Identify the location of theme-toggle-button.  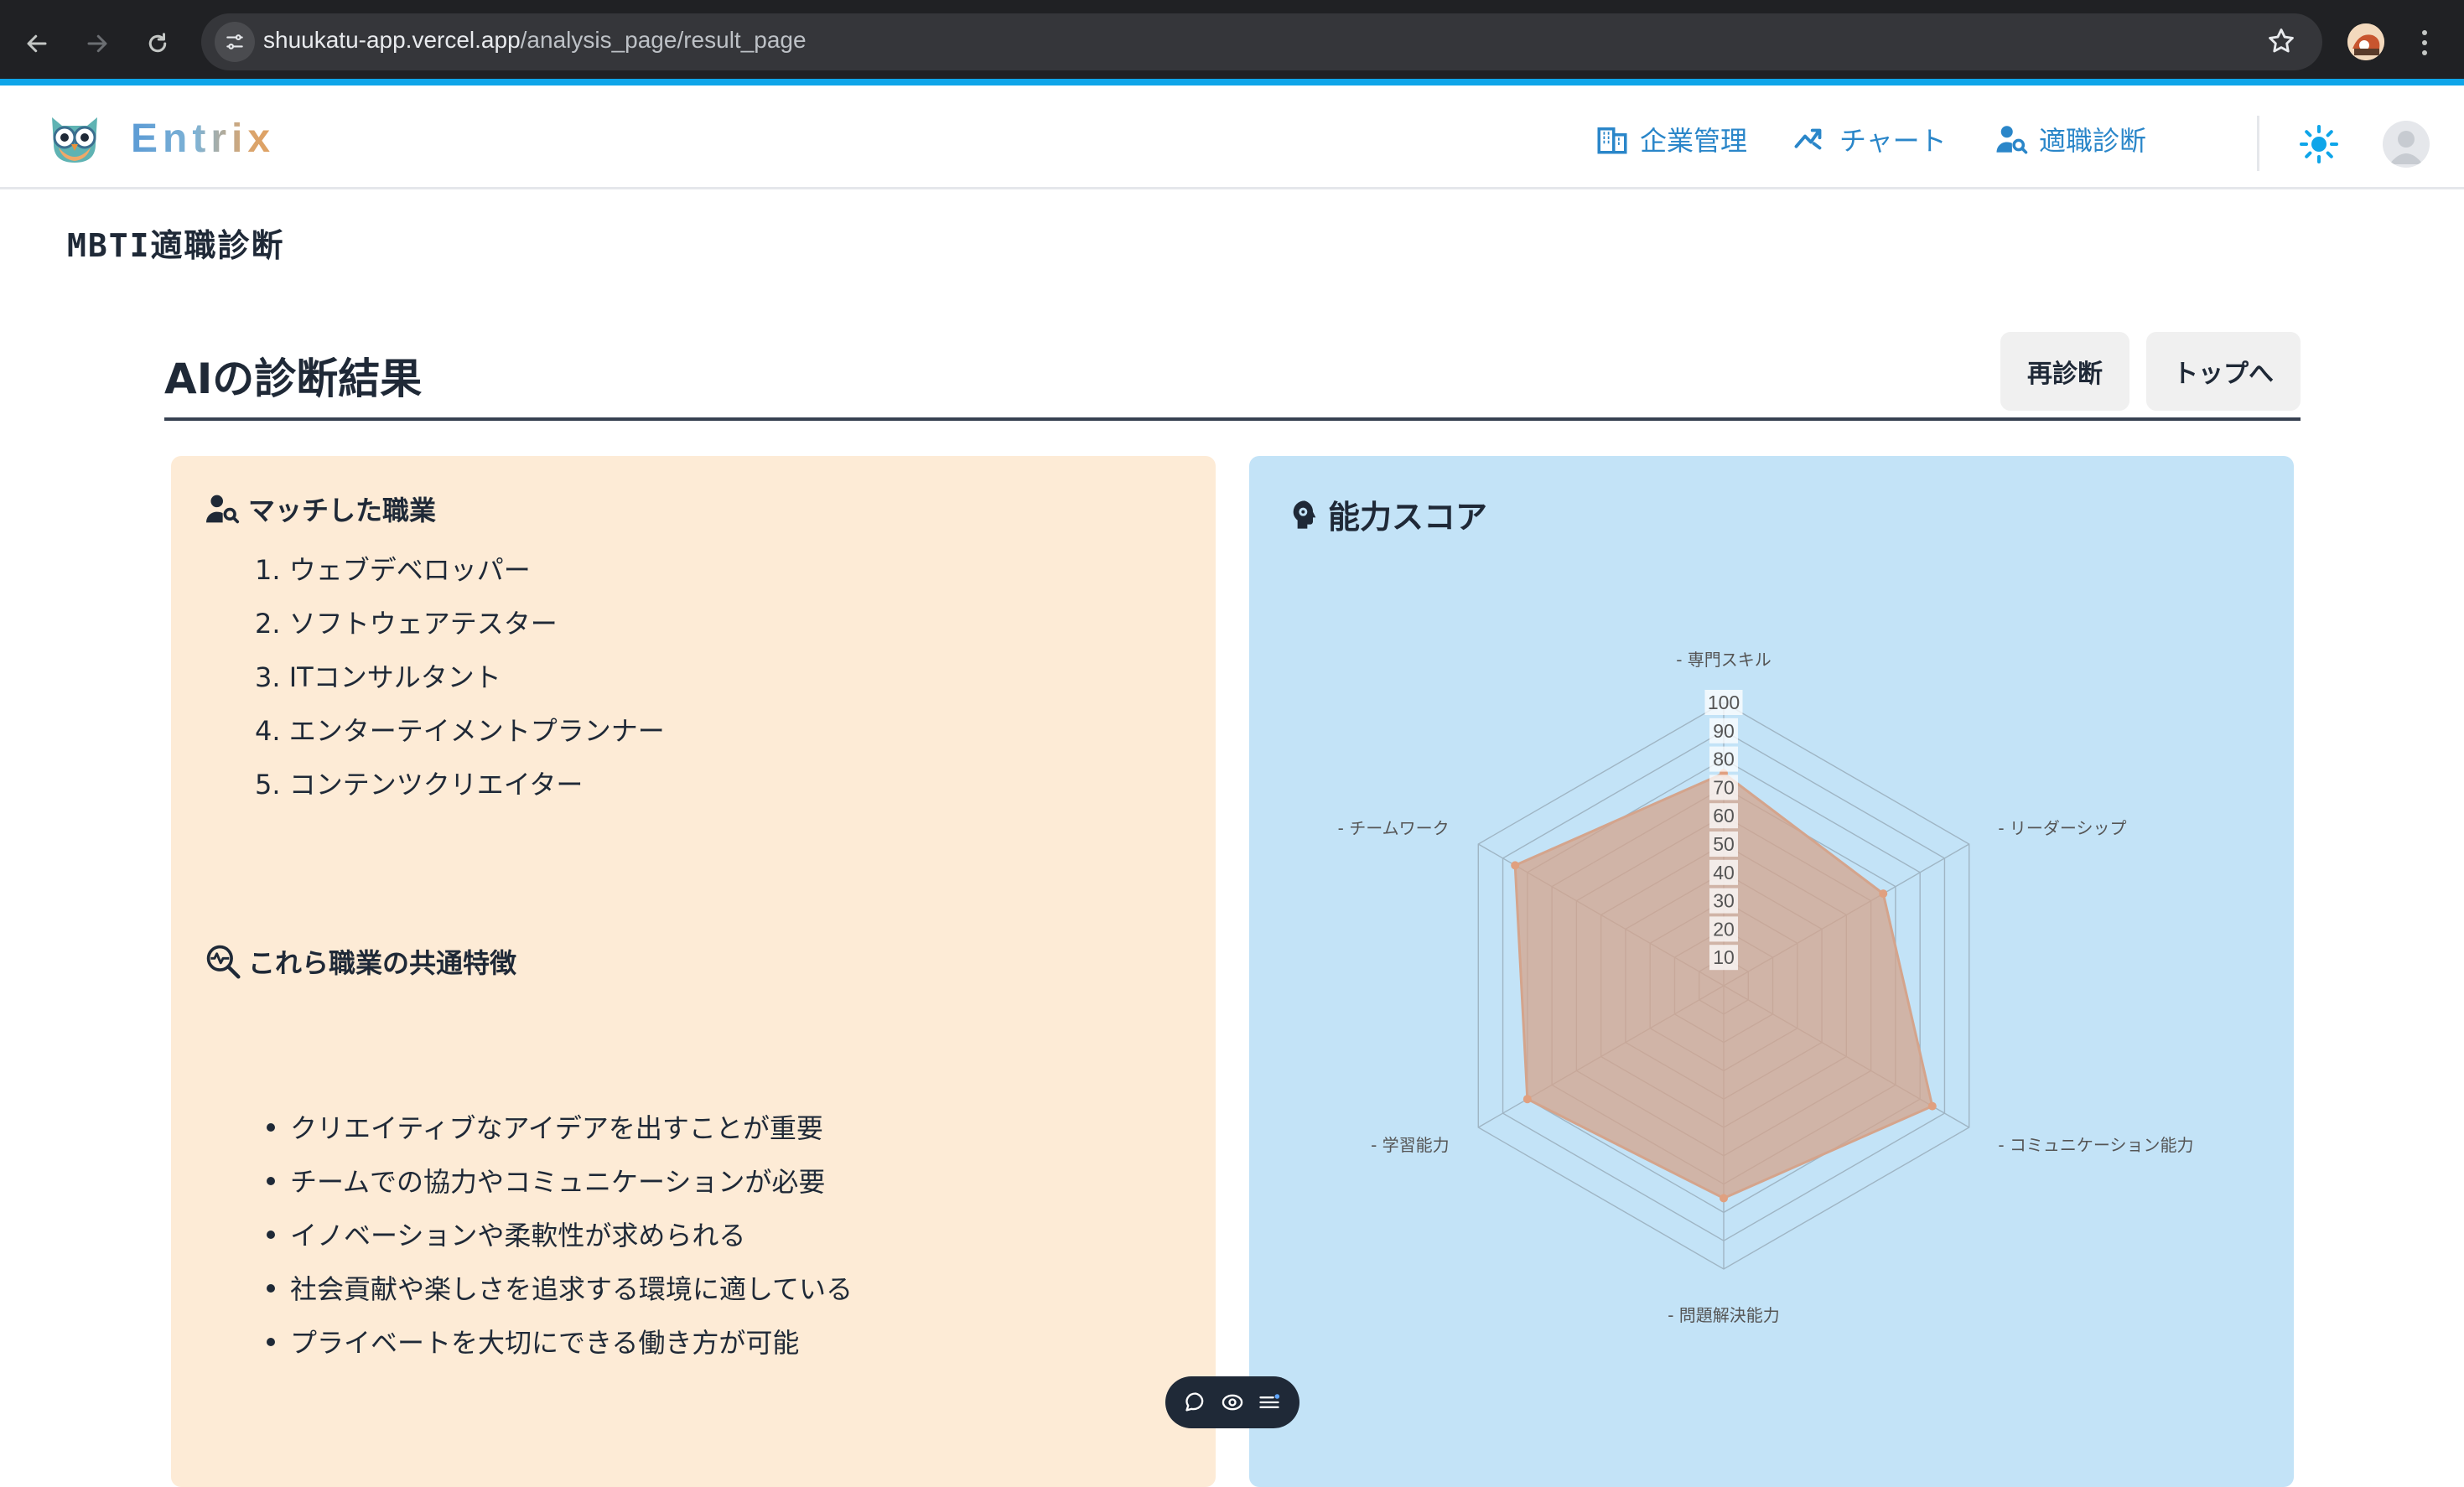
(2319, 146).